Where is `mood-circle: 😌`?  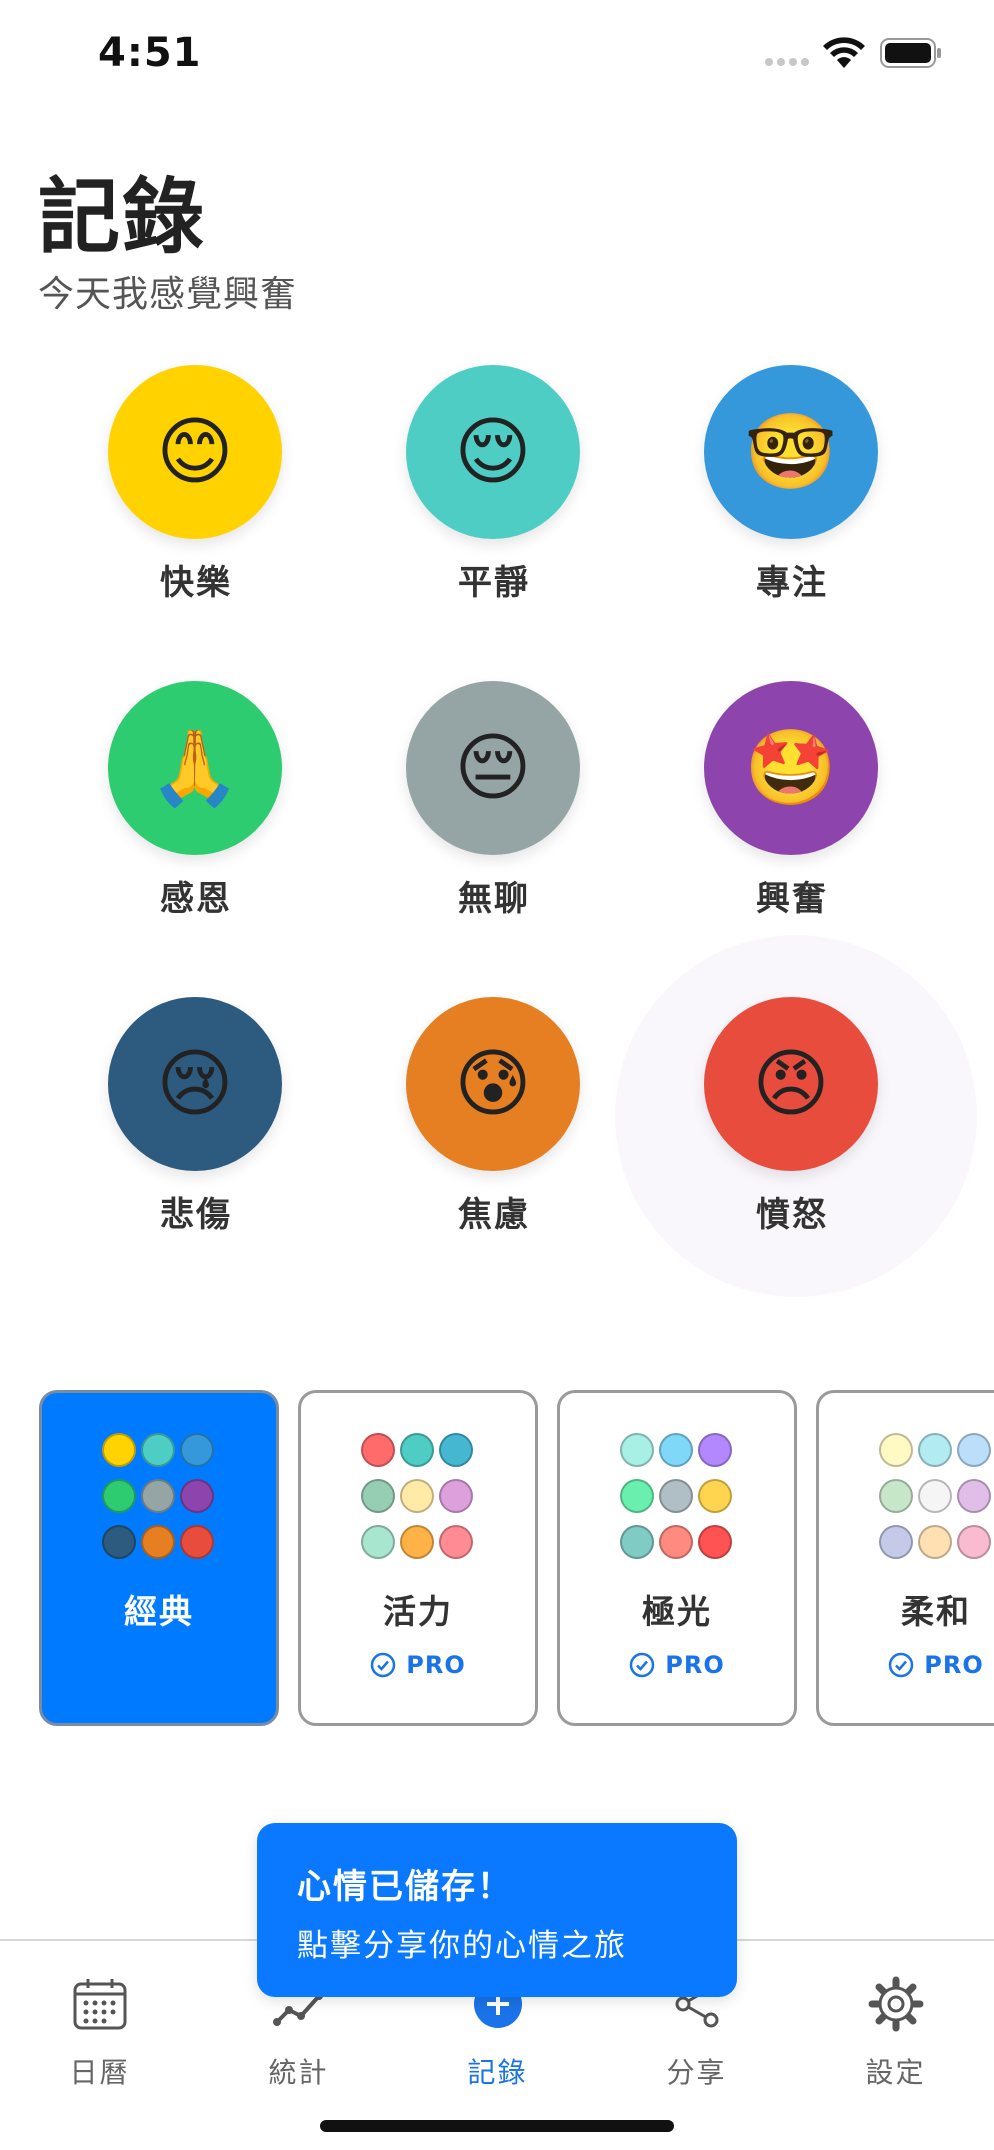
mood-circle: 😌 is located at coordinates (493, 452).